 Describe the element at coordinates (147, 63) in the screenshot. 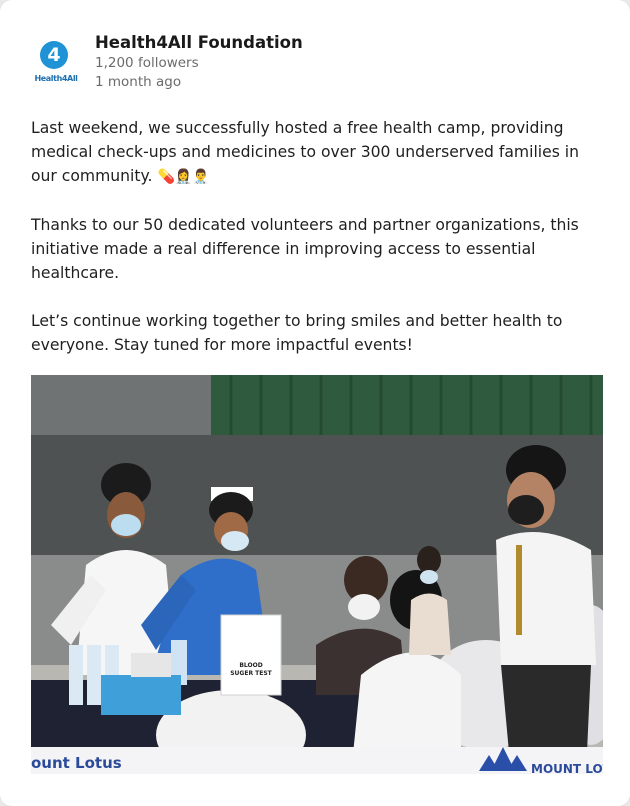

I see `follower-count: 1,200 followers` at that location.